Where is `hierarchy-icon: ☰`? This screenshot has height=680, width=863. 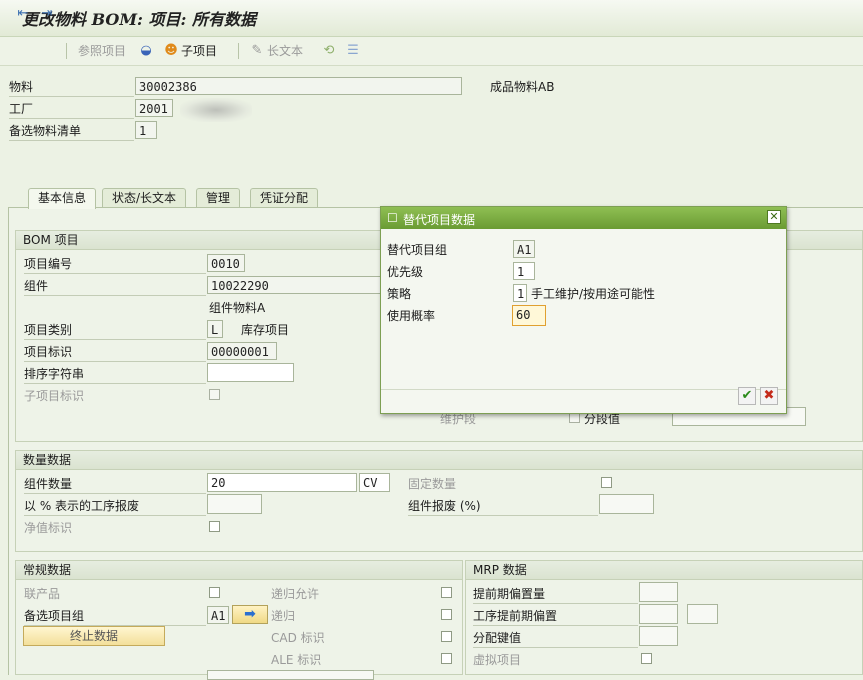
hierarchy-icon: ☰ is located at coordinates (353, 50).